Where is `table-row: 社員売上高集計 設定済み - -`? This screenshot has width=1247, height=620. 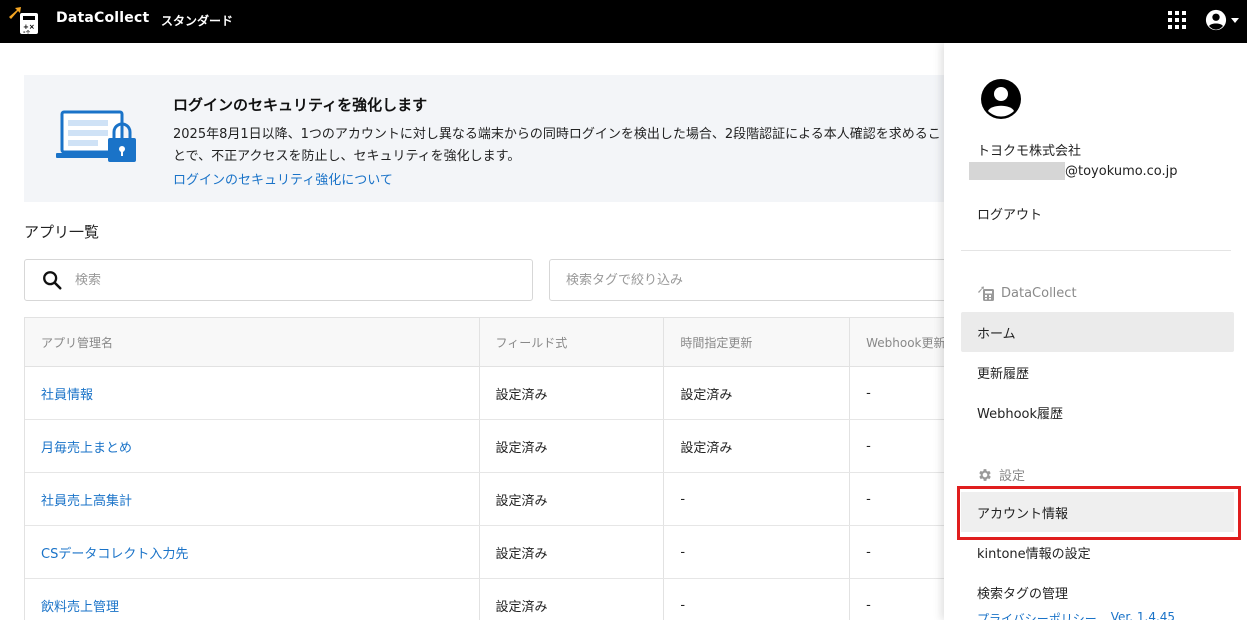
table-row: 社員売上高集計 設定済み - - is located at coordinates (489, 499).